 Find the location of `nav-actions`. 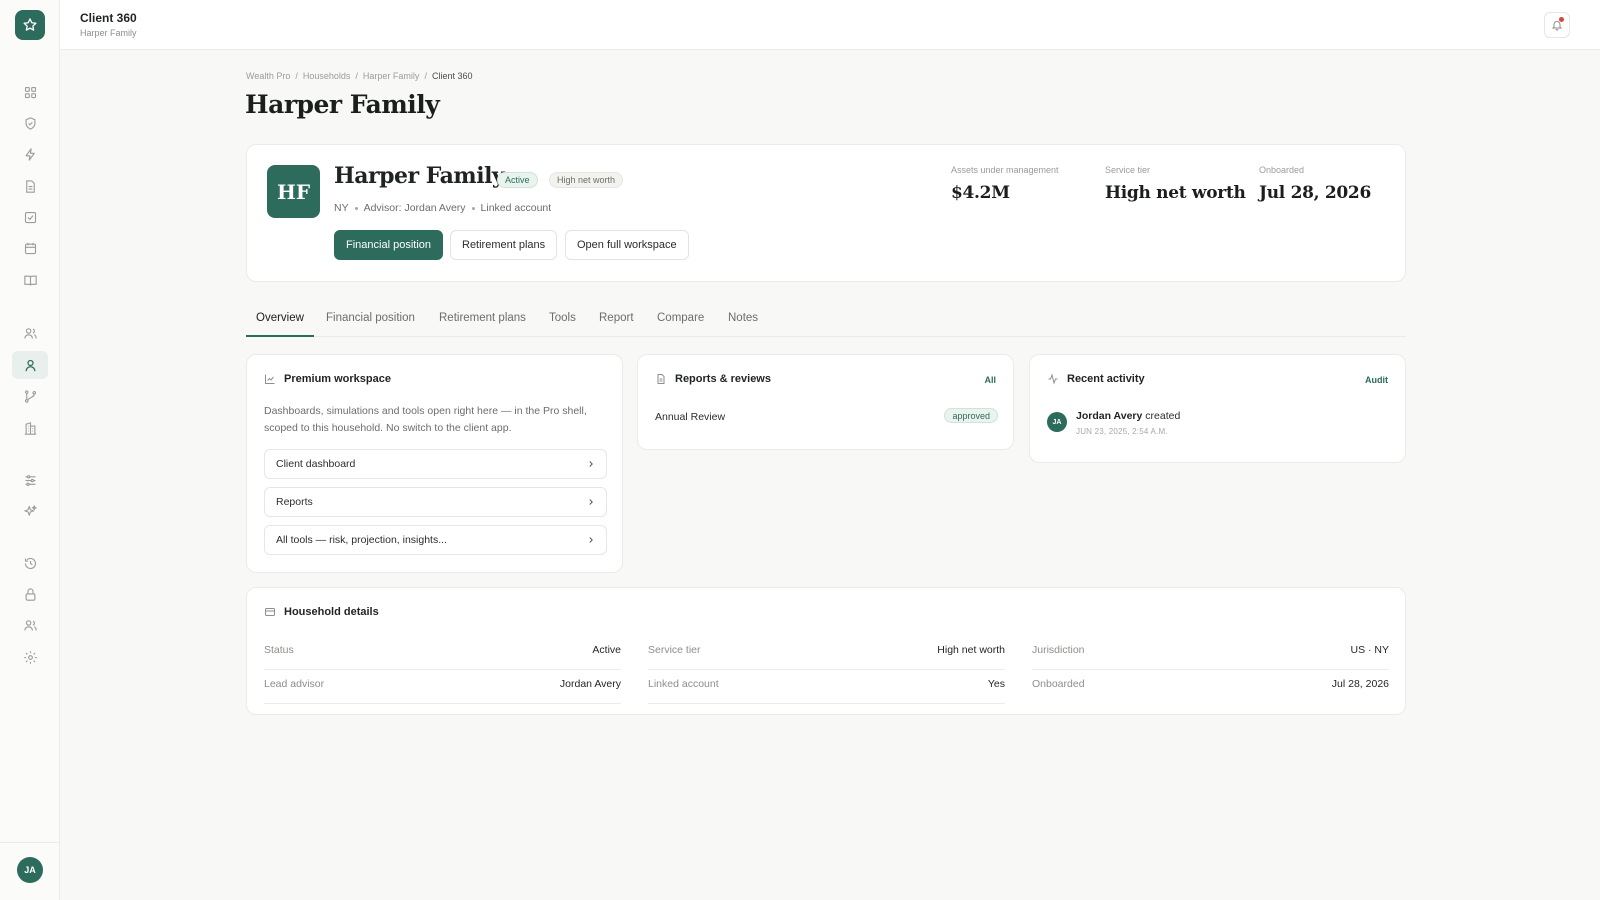

nav-actions is located at coordinates (30, 154).